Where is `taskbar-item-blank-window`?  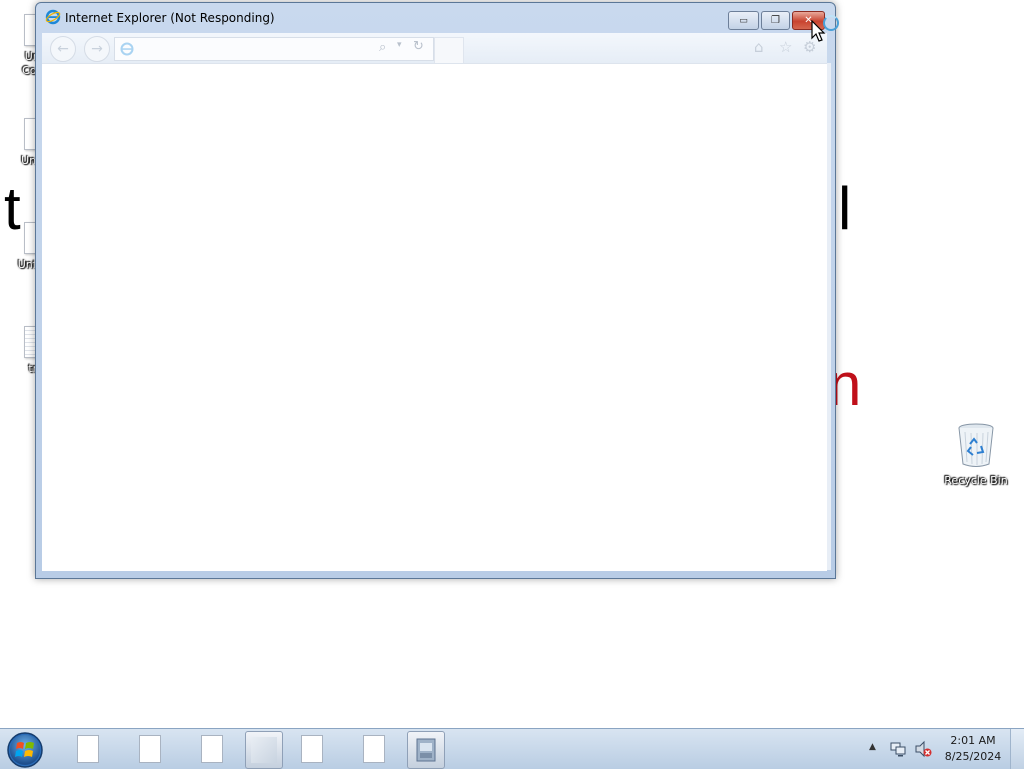
taskbar-item-blank-window is located at coordinates (264, 750).